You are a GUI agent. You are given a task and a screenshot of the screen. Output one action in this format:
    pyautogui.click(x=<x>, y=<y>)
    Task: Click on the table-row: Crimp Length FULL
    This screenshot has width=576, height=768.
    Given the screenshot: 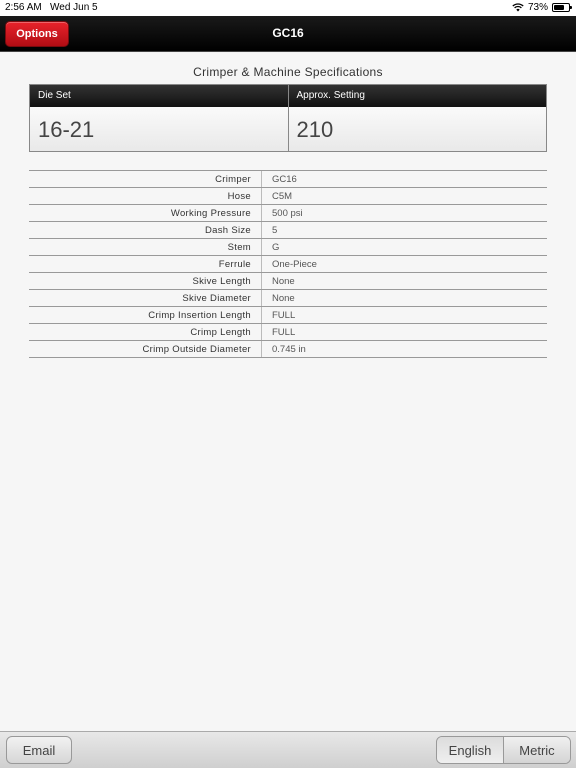 What is the action you would take?
    pyautogui.click(x=288, y=332)
    